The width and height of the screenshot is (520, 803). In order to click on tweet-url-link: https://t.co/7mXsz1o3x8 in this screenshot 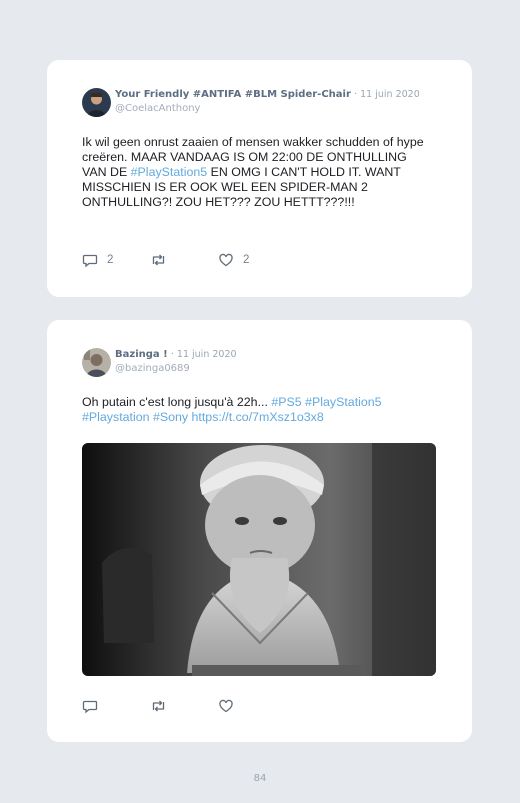, I will do `click(258, 417)`.